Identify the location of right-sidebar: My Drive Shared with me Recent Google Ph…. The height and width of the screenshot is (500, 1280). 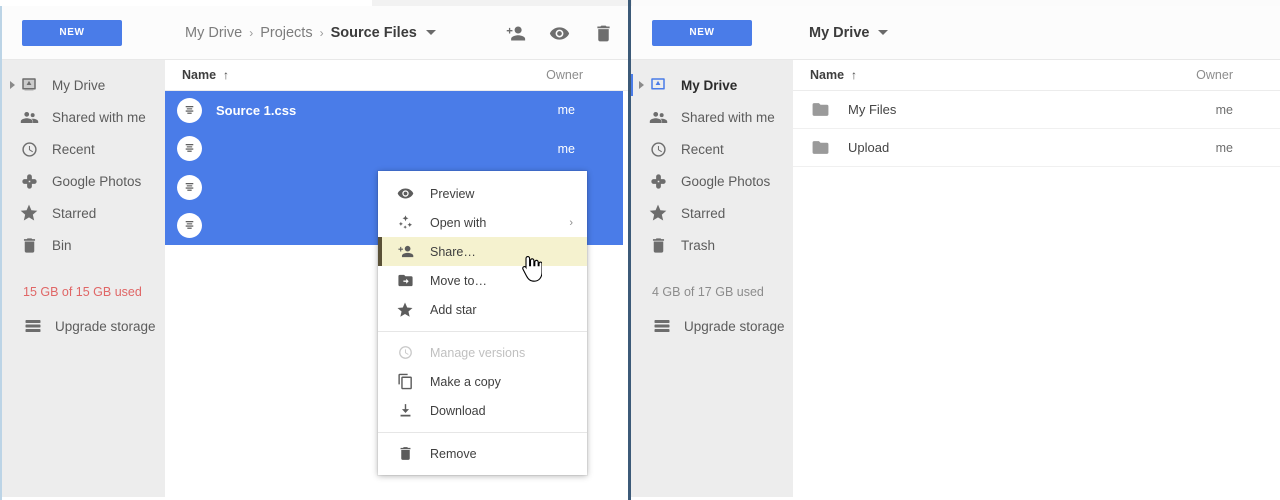
(712, 278).